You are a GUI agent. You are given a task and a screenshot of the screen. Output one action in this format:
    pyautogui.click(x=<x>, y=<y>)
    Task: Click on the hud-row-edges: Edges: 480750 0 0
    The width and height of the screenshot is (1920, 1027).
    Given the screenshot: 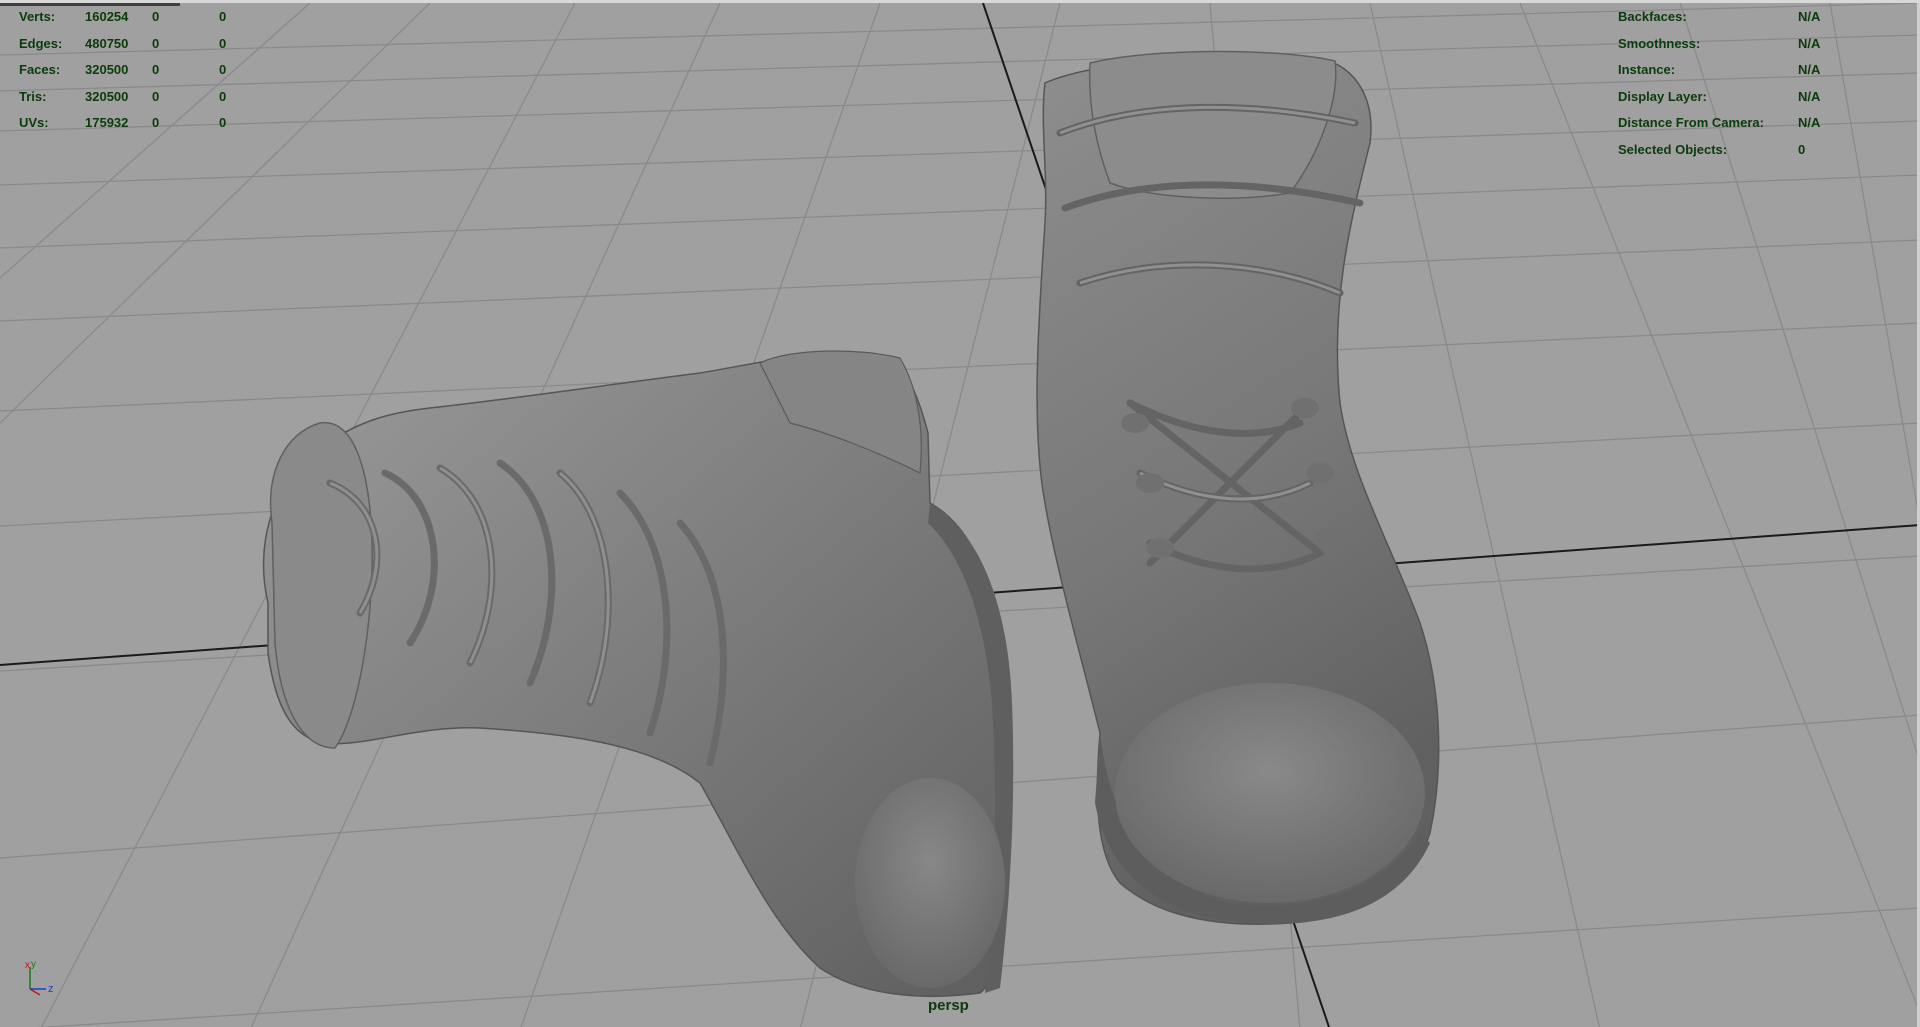 What is the action you would take?
    pyautogui.click(x=149, y=44)
    